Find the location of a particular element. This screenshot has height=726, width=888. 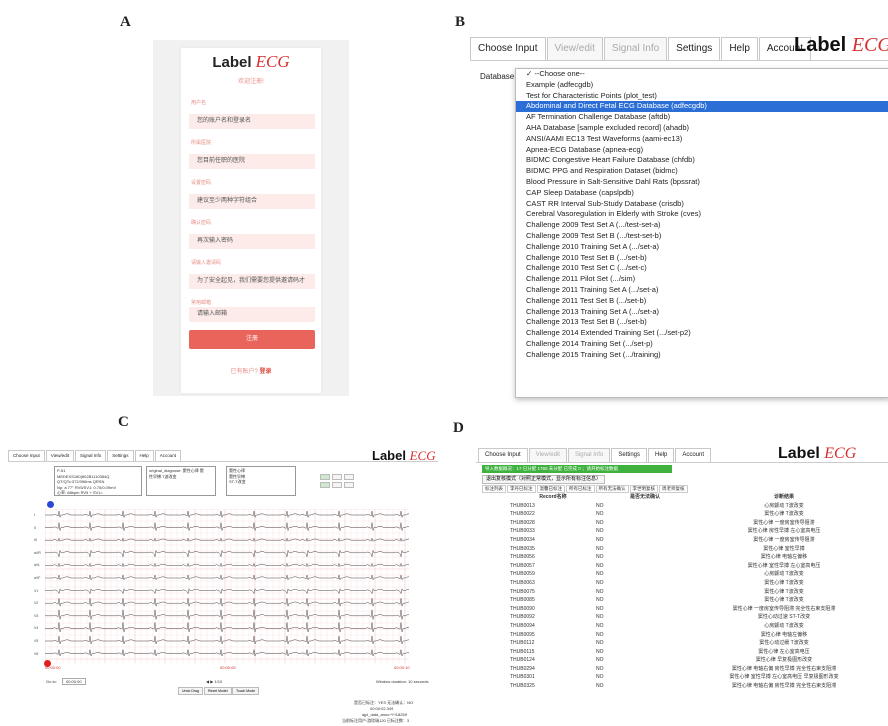

database-option: Challenge 2010 Test Set B (.../set-b) is located at coordinates (702, 258).